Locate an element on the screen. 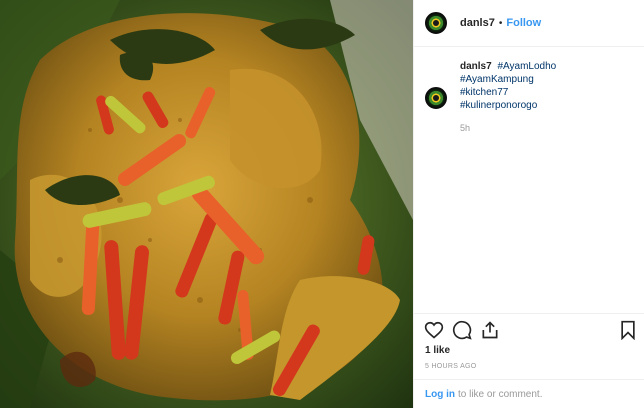 This screenshot has height=408, width=644. comment-prompt: to like or comment. is located at coordinates (500, 394).